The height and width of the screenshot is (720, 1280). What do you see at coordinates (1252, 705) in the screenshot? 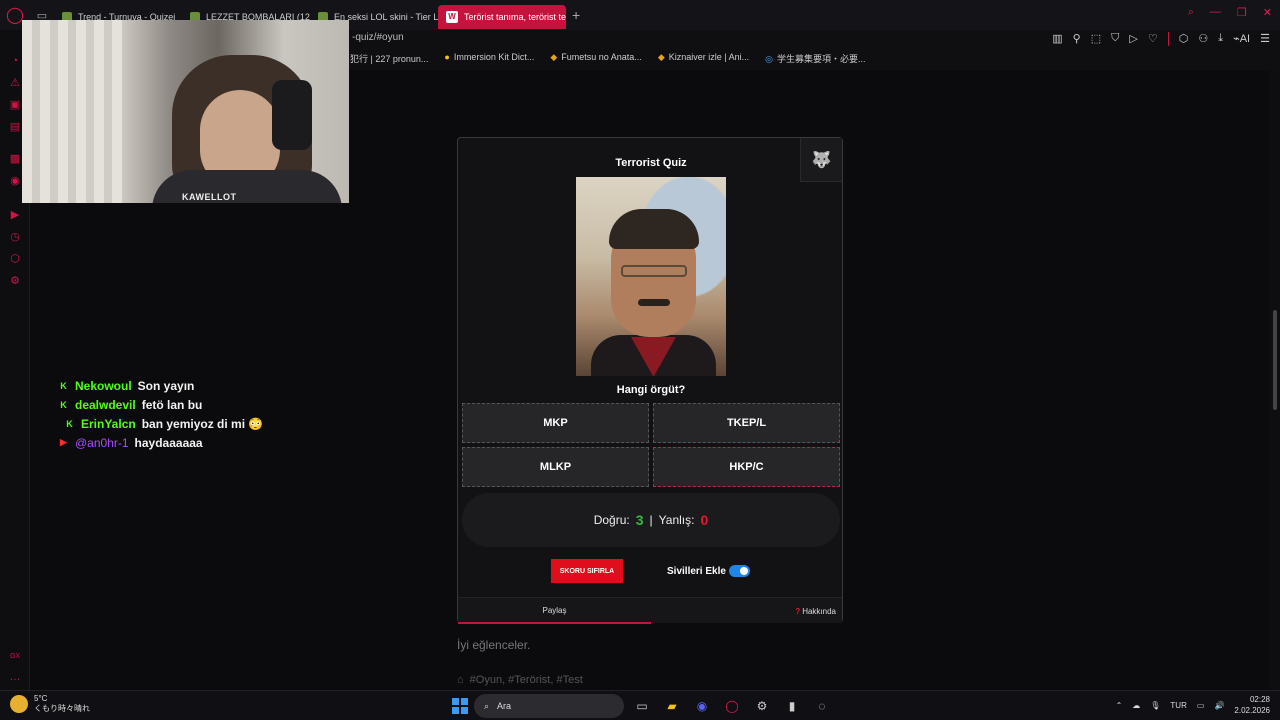
I see `clock: 02:28 2.02.2026` at bounding box center [1252, 705].